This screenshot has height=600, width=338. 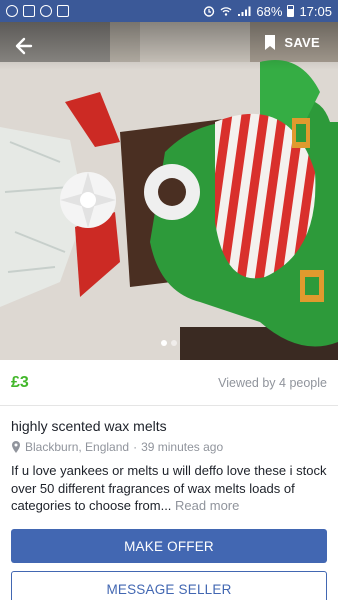 What do you see at coordinates (209, 11) in the screenshot?
I see `alarm-icon` at bounding box center [209, 11].